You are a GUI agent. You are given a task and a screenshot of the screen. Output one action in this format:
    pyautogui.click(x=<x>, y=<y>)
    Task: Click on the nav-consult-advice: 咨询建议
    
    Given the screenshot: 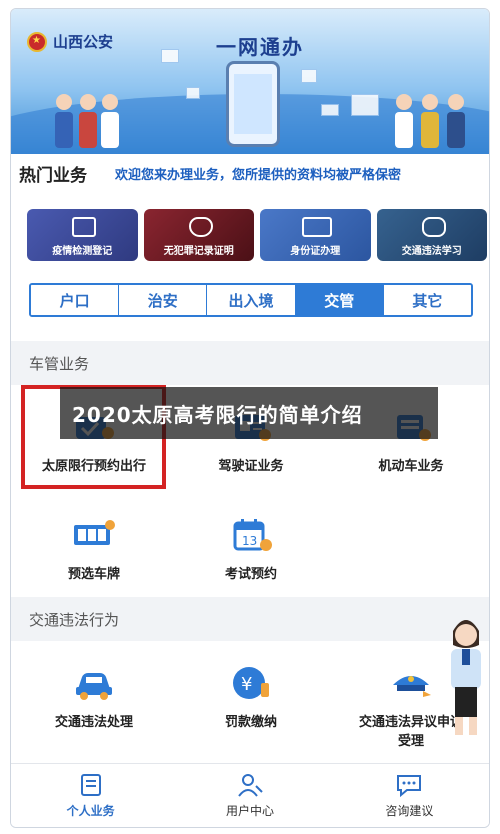 What is the action you would take?
    pyautogui.click(x=409, y=795)
    